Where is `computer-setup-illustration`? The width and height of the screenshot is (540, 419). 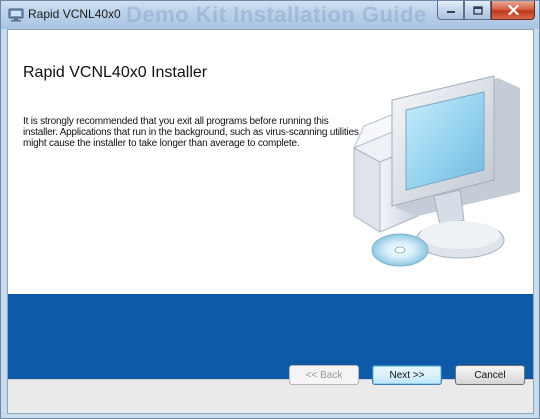
computer-setup-illustration is located at coordinates (436, 171).